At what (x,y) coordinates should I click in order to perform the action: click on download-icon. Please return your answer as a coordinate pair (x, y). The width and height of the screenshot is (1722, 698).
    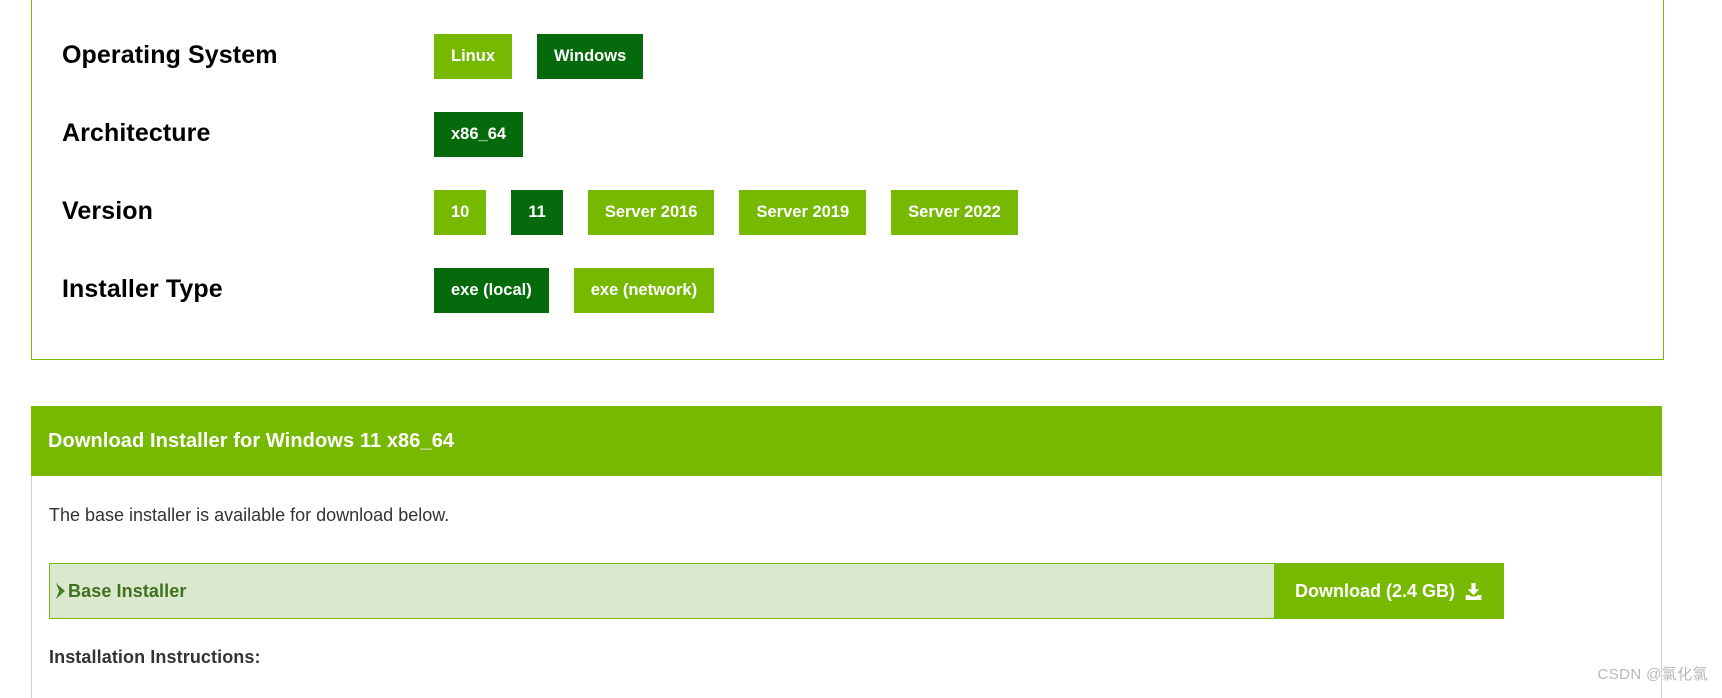
    Looking at the image, I should click on (1473, 591).